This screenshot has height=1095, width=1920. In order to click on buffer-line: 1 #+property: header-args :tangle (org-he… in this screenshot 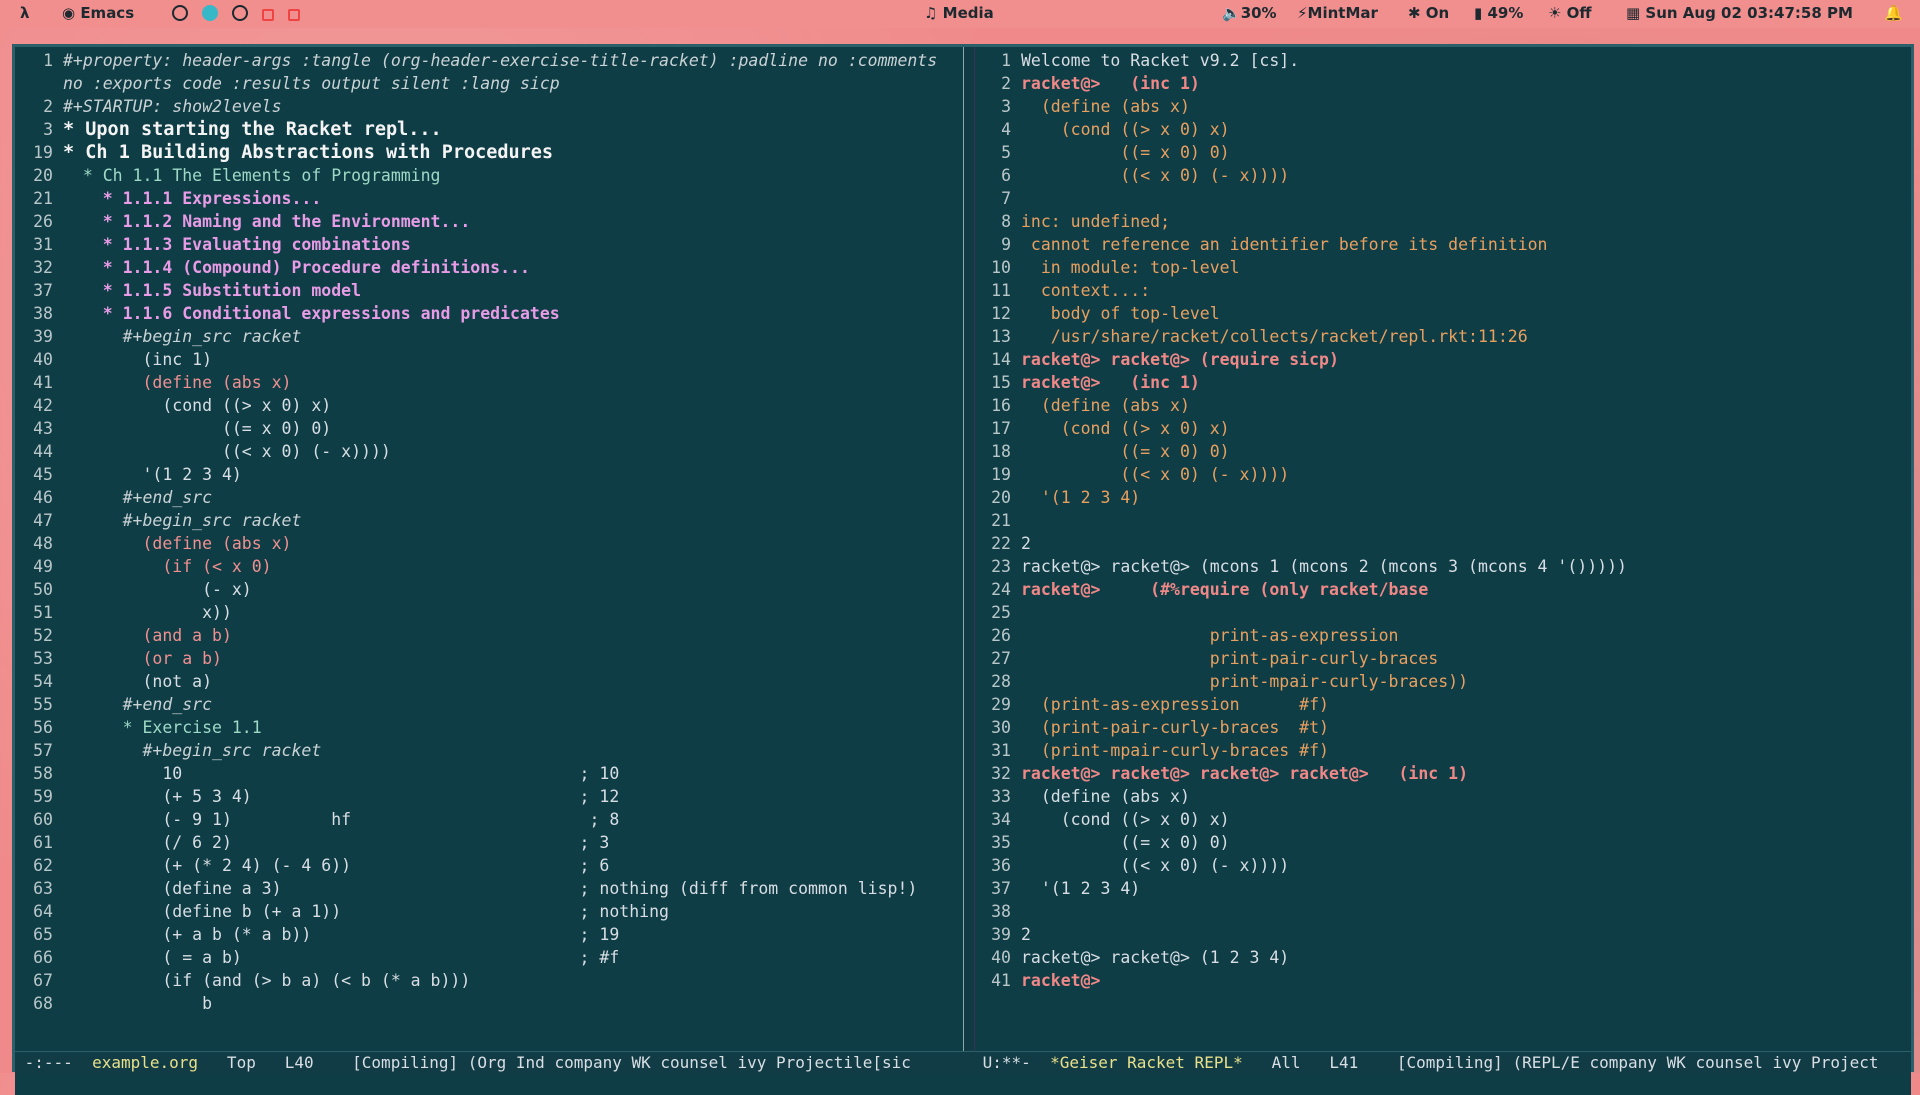, I will do `click(489, 60)`.